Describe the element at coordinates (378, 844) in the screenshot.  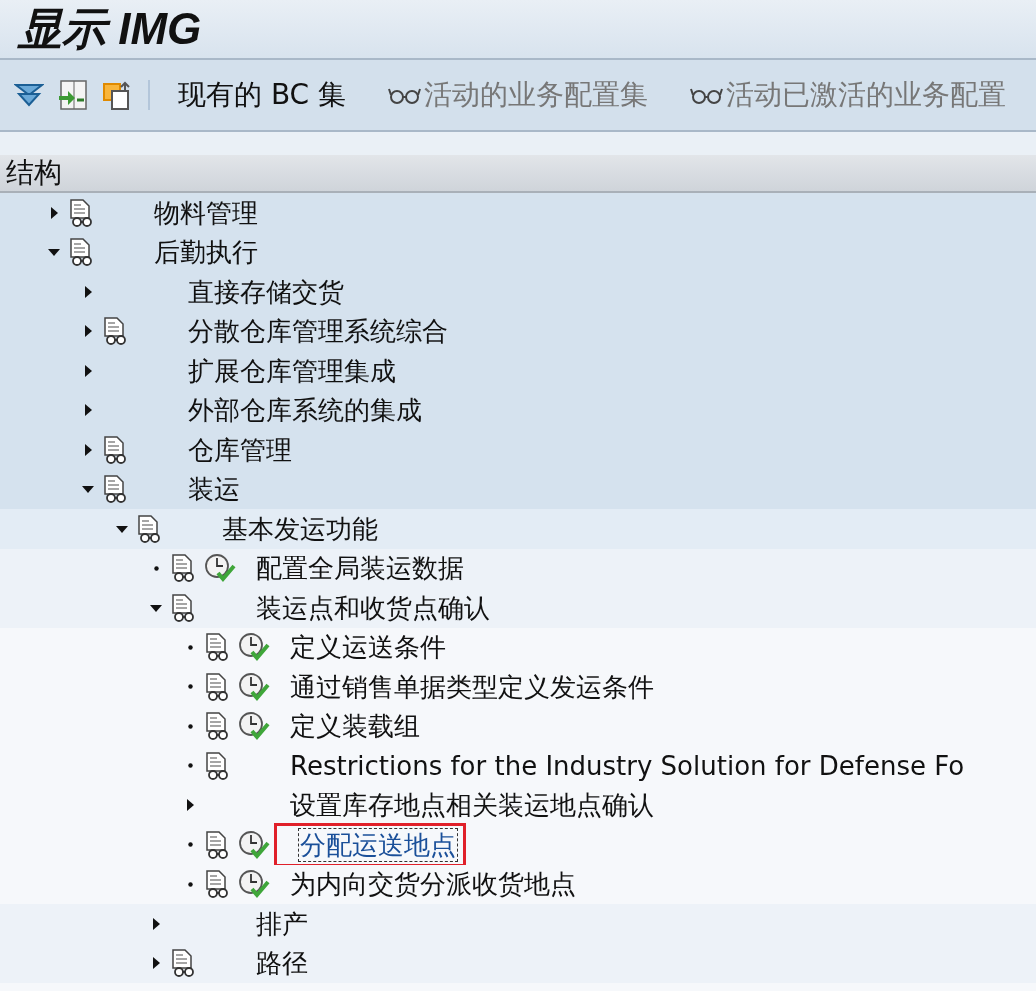
I see `tree-node-label: 分配运送地点` at that location.